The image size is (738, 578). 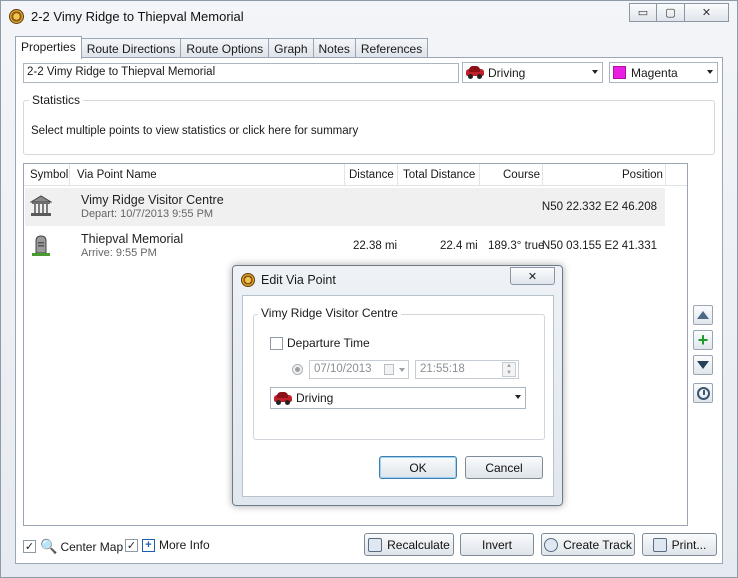 I want to click on via-point-name: Thiepval Memorial, so click(x=132, y=239).